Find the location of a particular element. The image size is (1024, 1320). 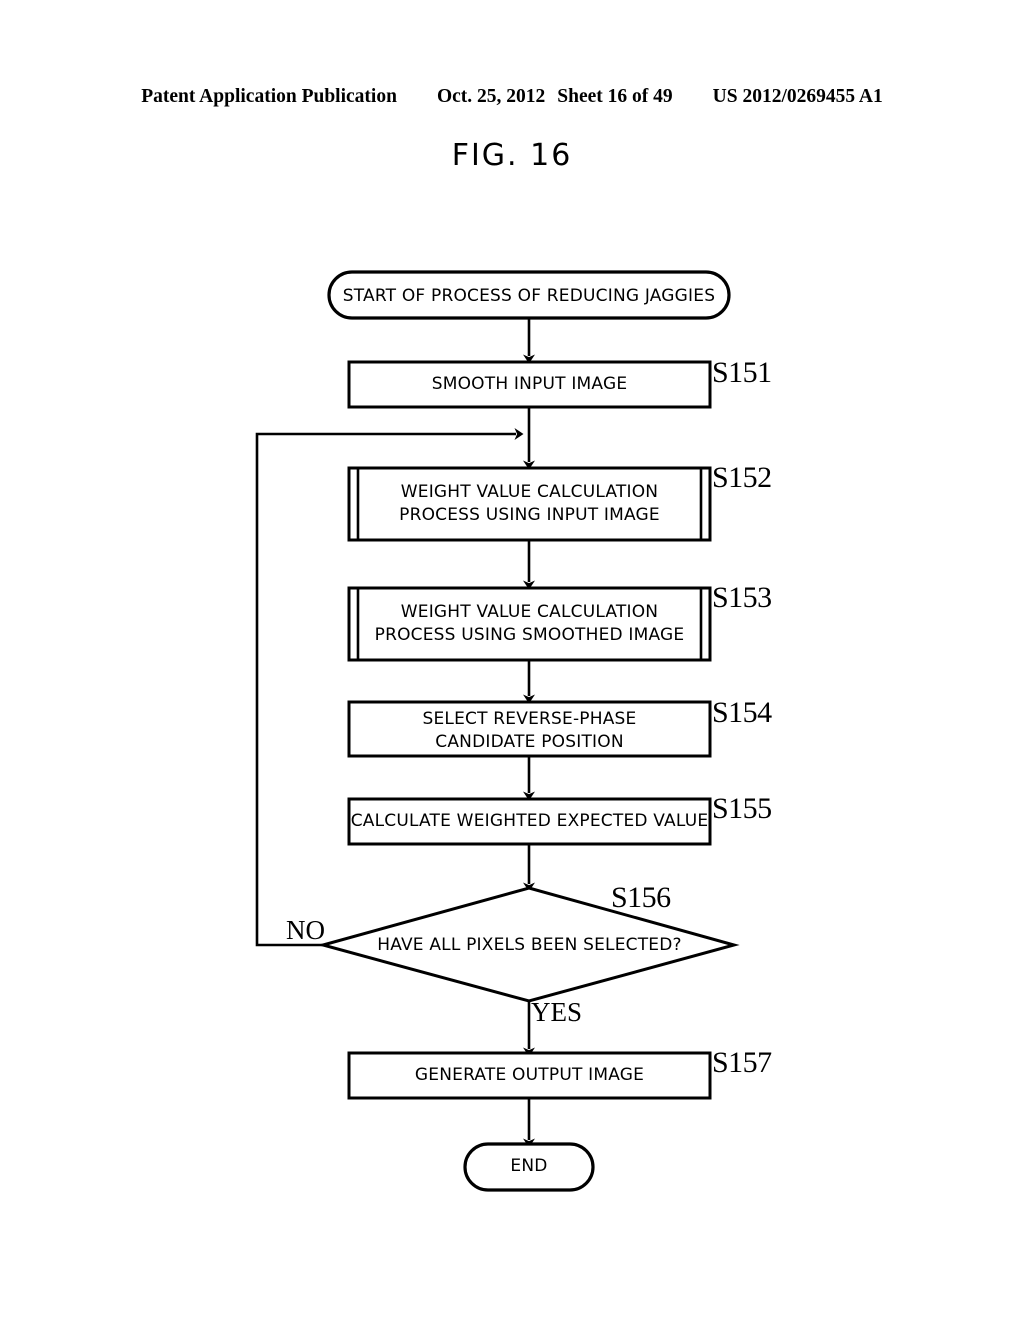

step-id-s155: S155 is located at coordinates (742, 808).